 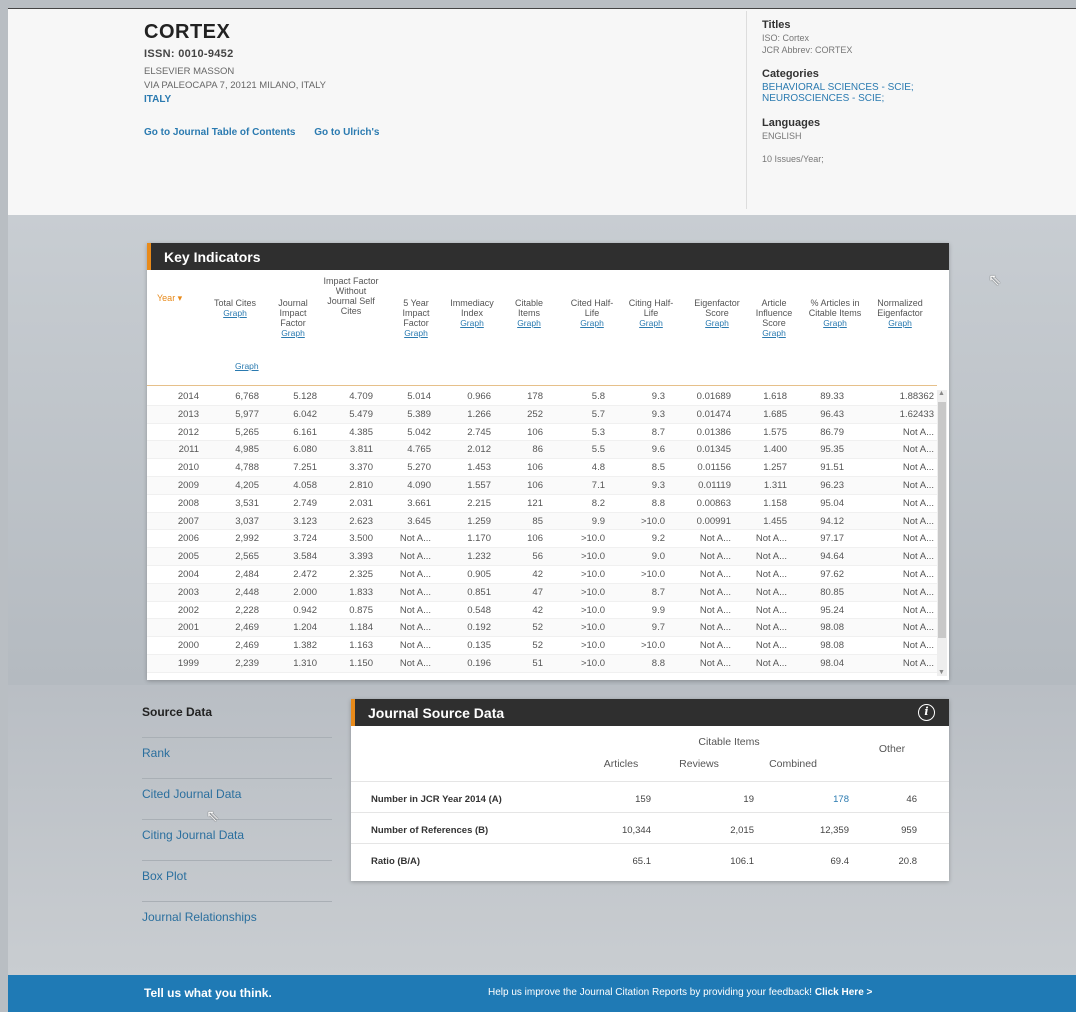 What do you see at coordinates (361, 663) in the screenshot?
I see `table-cell: 1.150` at bounding box center [361, 663].